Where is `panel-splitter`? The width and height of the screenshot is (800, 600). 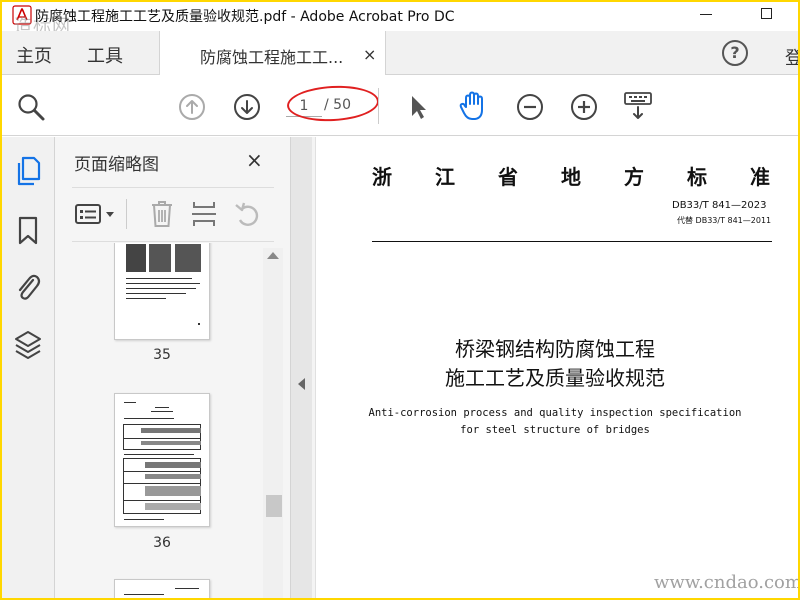 panel-splitter is located at coordinates (301, 367).